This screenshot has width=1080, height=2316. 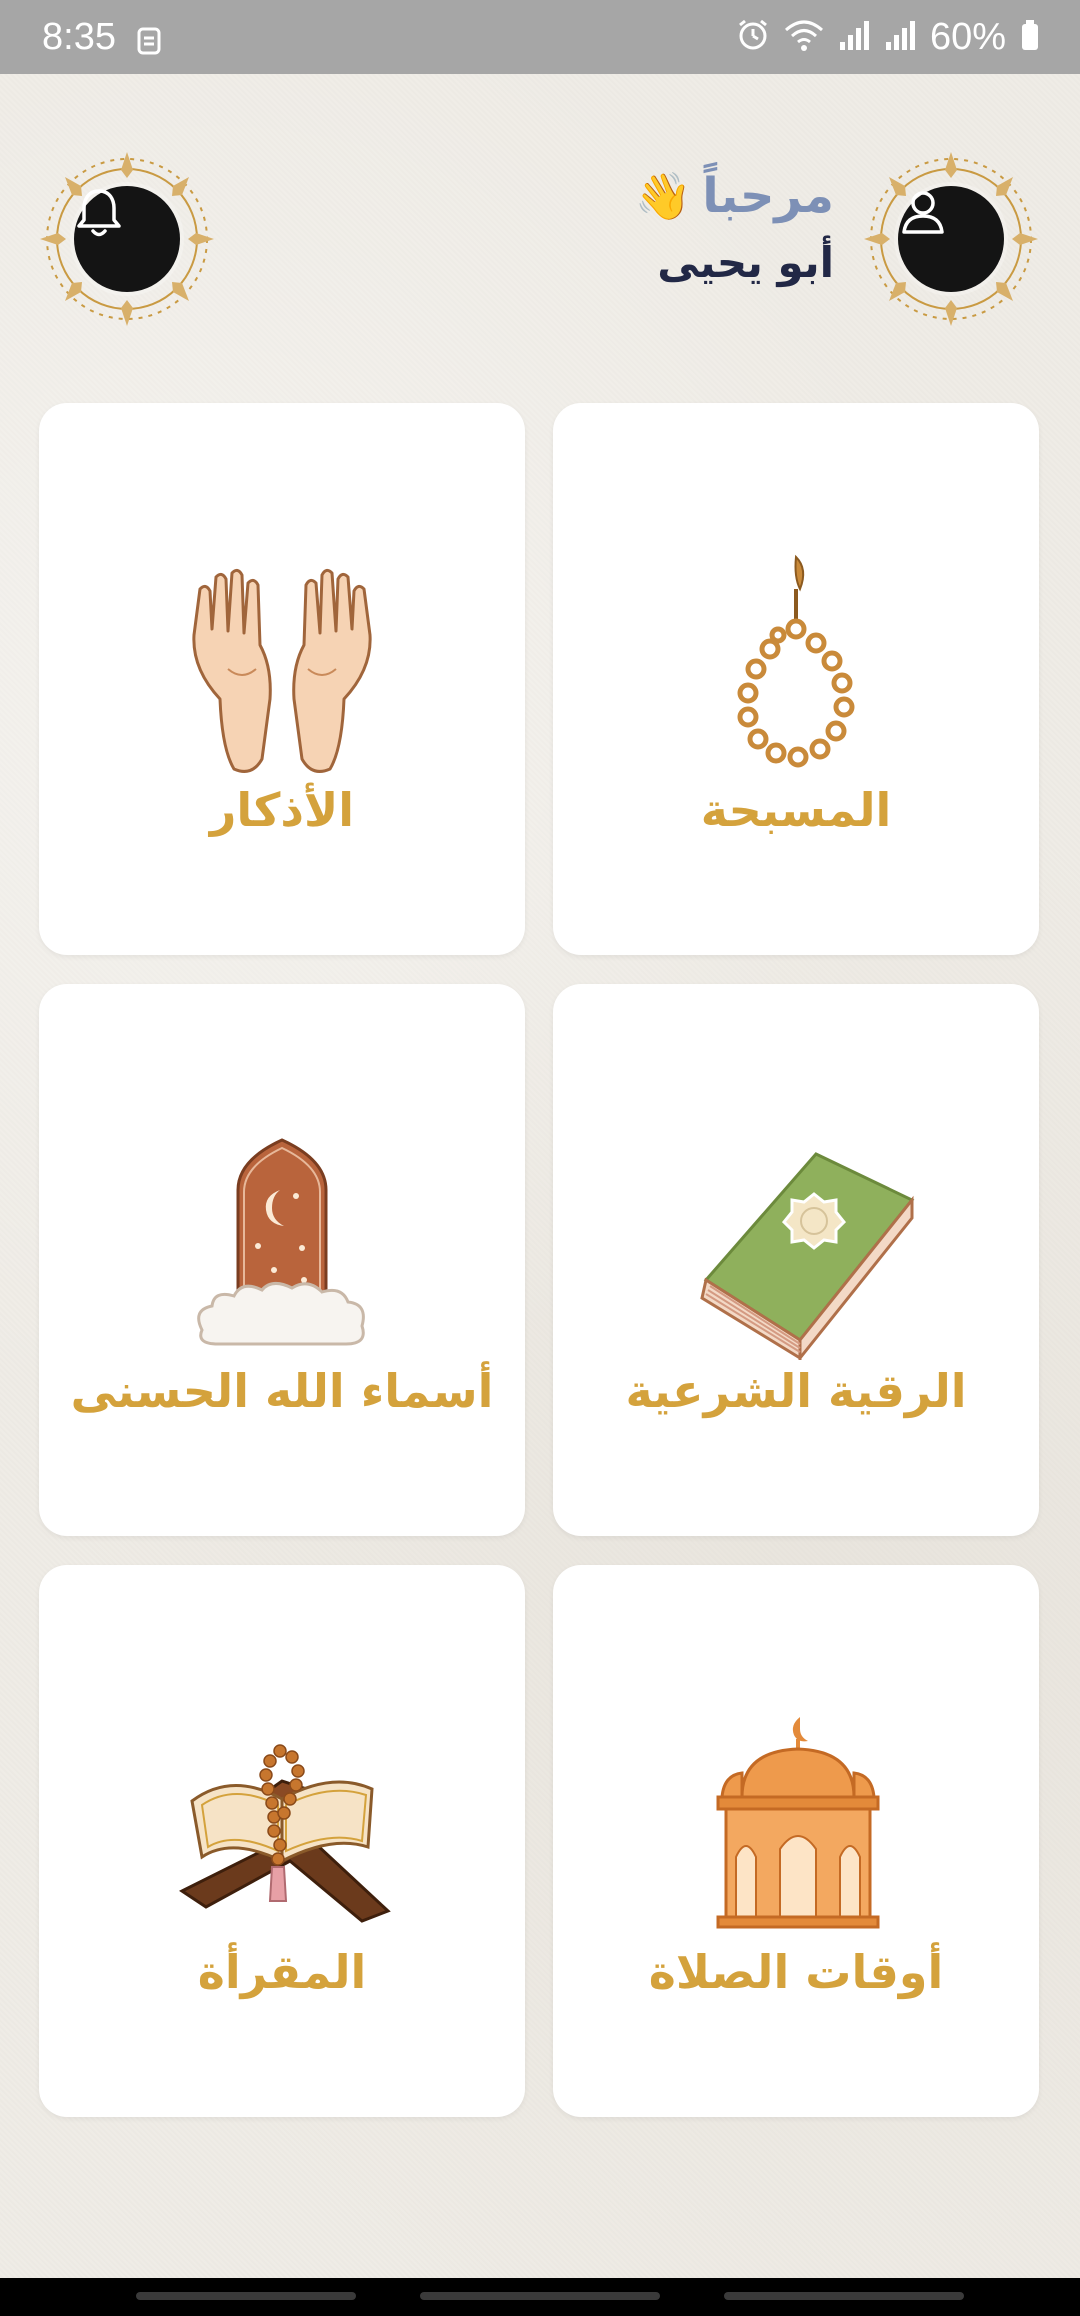 I want to click on notifications-button, so click(x=127, y=239).